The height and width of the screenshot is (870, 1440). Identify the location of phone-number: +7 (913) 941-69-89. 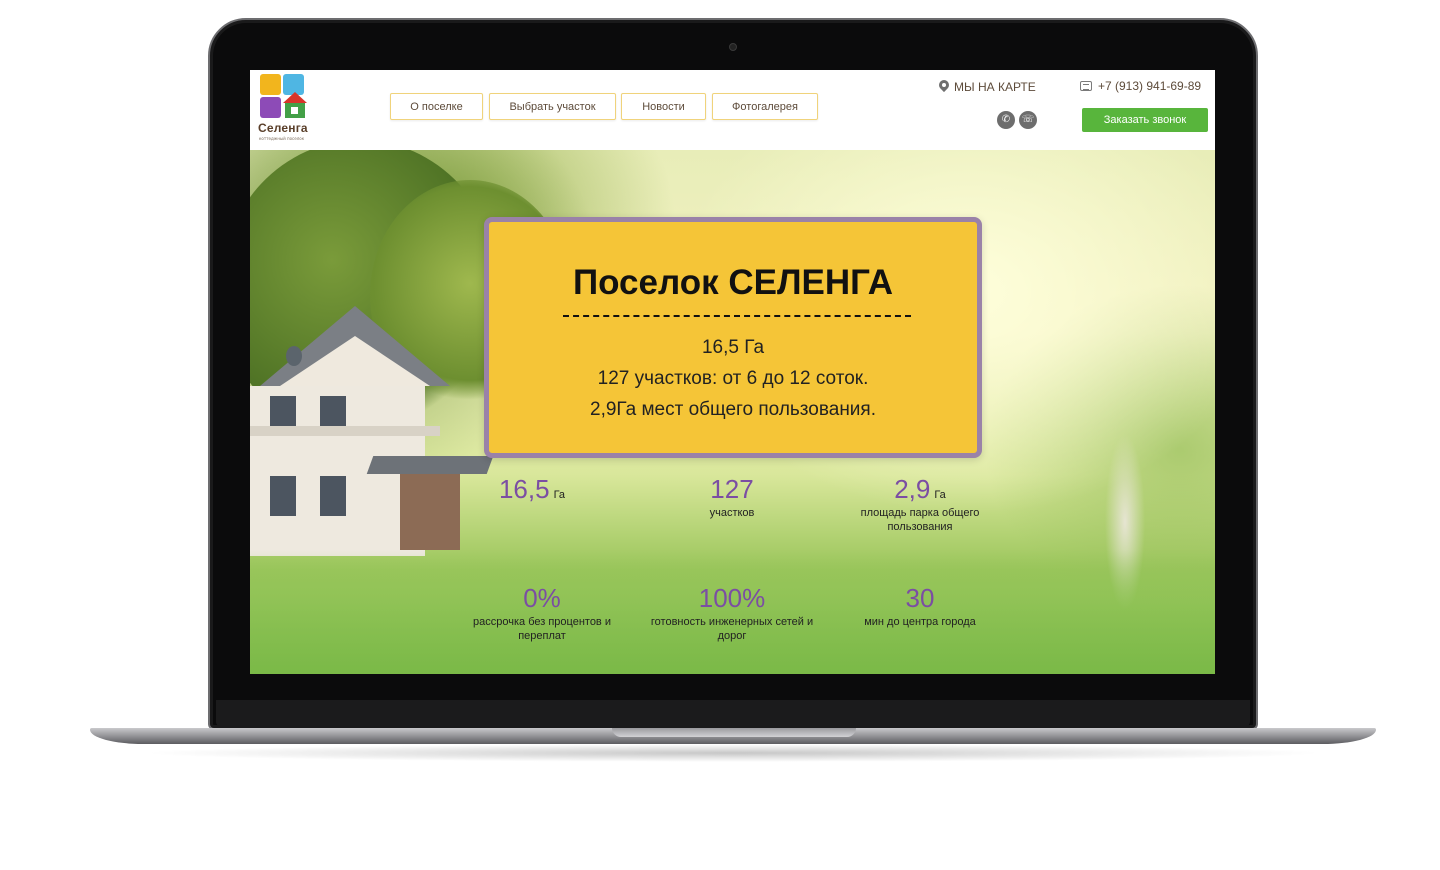
(1150, 86).